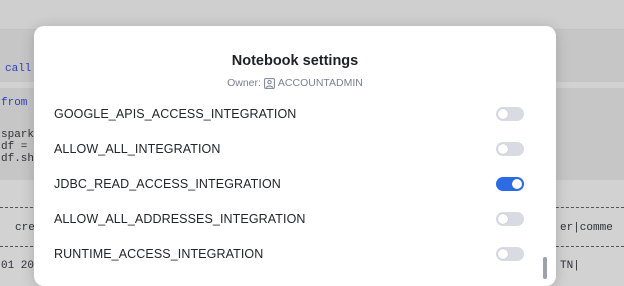  I want to click on setting-name: GOOGLE_APIS_ACCESS_INTEGRATION, so click(175, 114).